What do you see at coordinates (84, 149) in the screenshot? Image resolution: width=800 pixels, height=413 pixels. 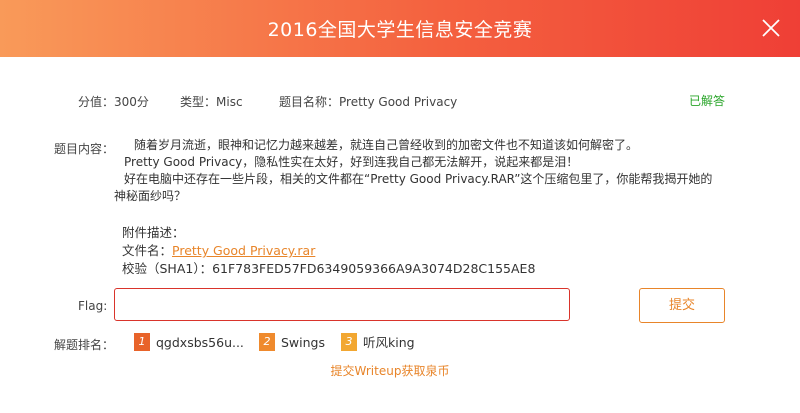 I see `content-label: 题目内容：` at bounding box center [84, 149].